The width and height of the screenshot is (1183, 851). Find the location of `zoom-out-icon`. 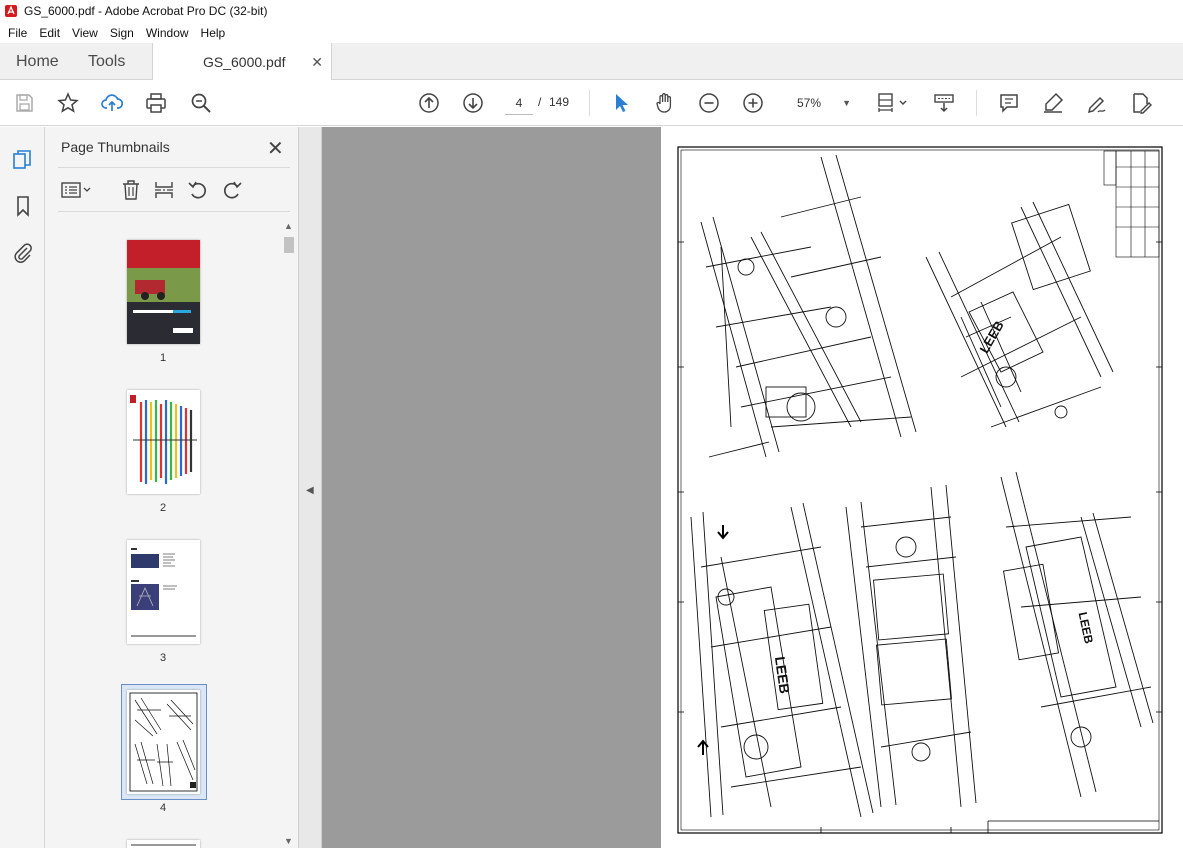

zoom-out-icon is located at coordinates (709, 103).